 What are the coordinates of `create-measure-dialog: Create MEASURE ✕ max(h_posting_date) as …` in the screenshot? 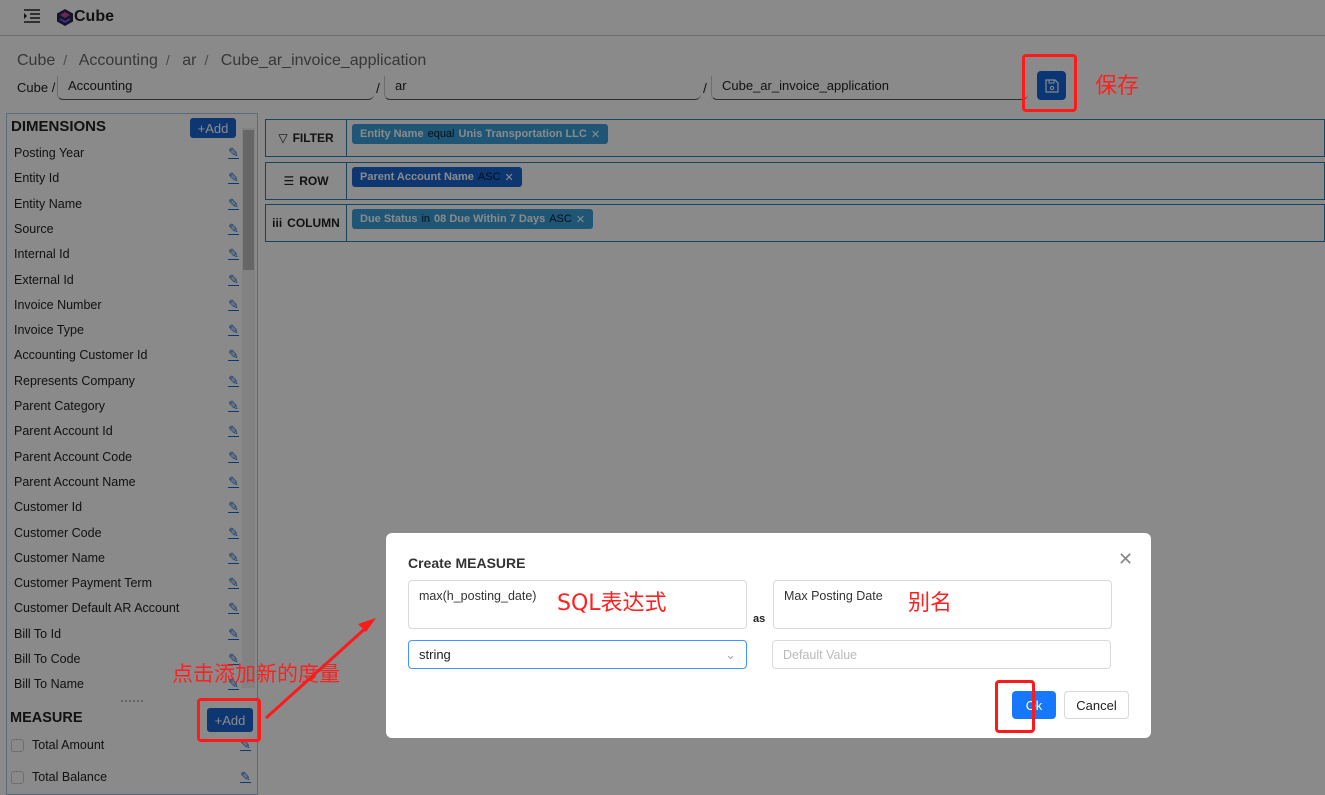 It's located at (768, 635).